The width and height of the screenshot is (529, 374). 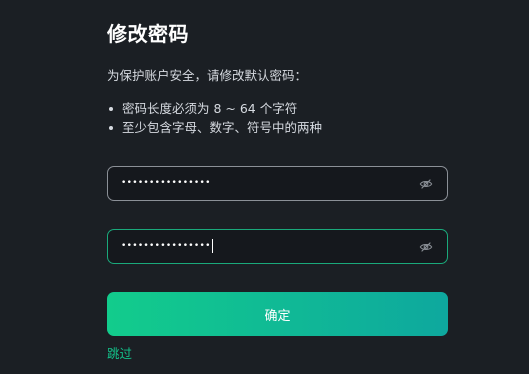 What do you see at coordinates (212, 245) in the screenshot?
I see `text-caret` at bounding box center [212, 245].